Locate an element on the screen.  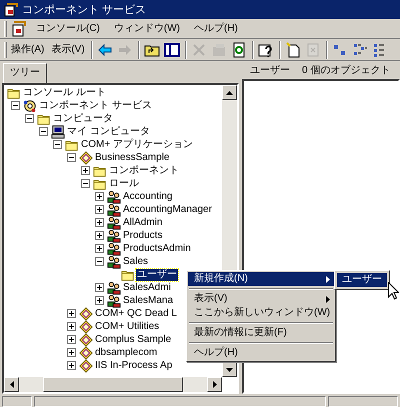
tree-item: Accounting is located at coordinates (148, 196).